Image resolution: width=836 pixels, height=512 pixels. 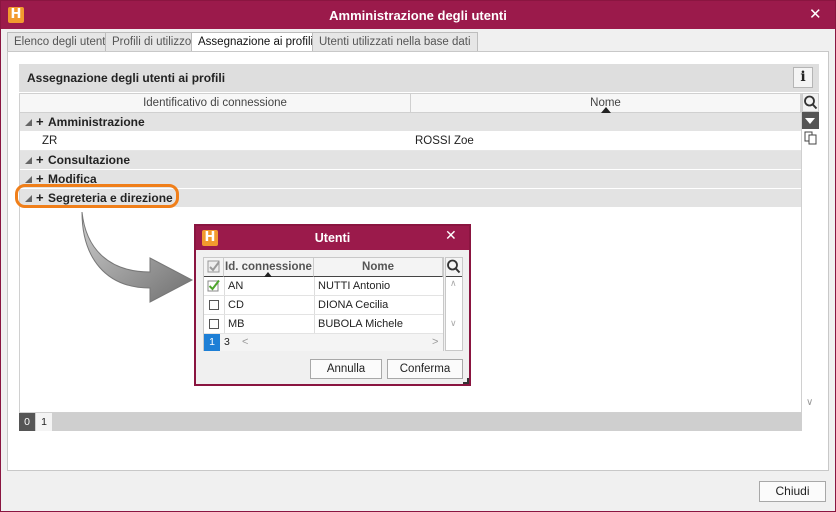 I want to click on group-label: Consultazione, so click(x=89, y=160).